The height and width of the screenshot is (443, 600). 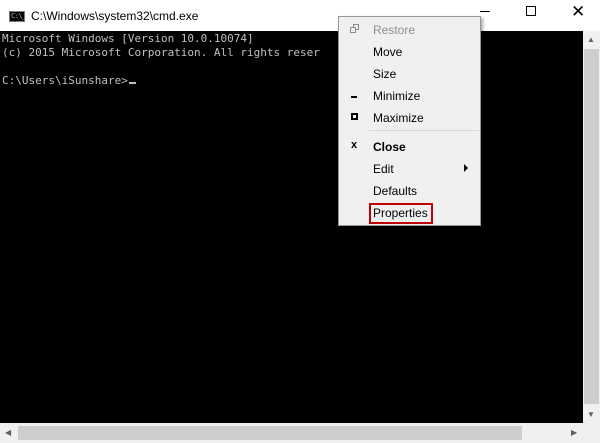 I want to click on console-prompt: C:\Users\iSunshare>, so click(x=65, y=80).